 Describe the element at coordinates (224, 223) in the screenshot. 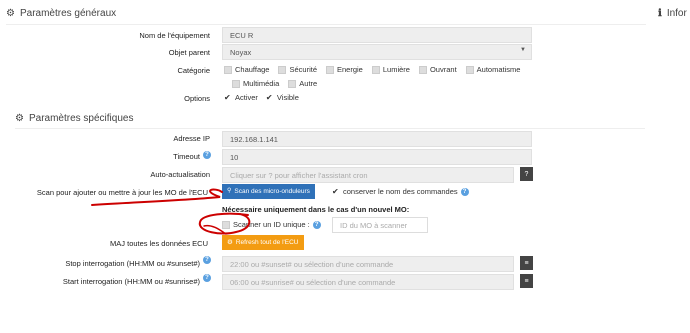

I see `annotation-circle` at that location.